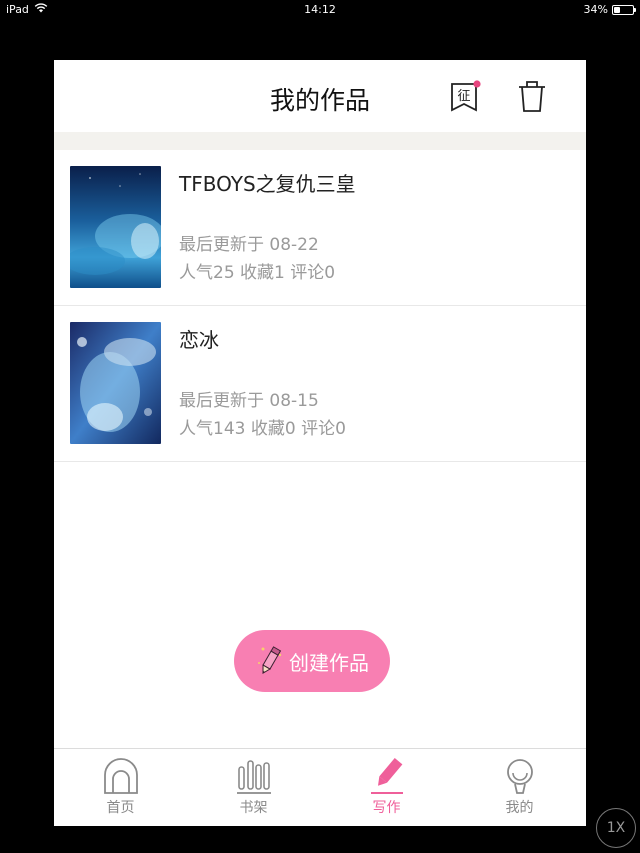  Describe the element at coordinates (120, 808) in the screenshot. I see `tab-home-label: 首页` at that location.